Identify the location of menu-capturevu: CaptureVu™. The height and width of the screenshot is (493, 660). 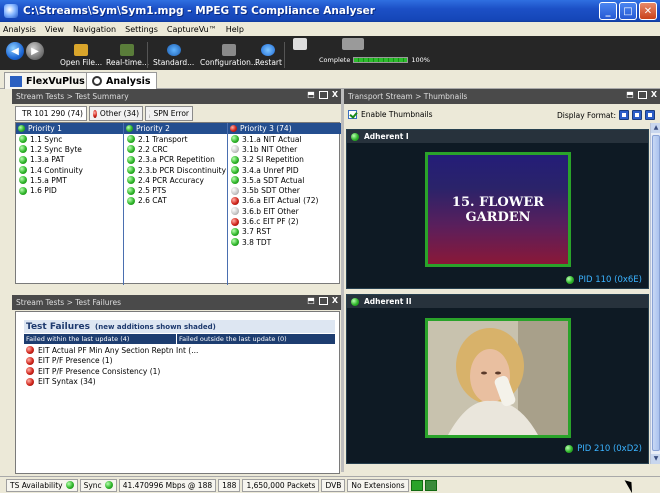
(192, 29).